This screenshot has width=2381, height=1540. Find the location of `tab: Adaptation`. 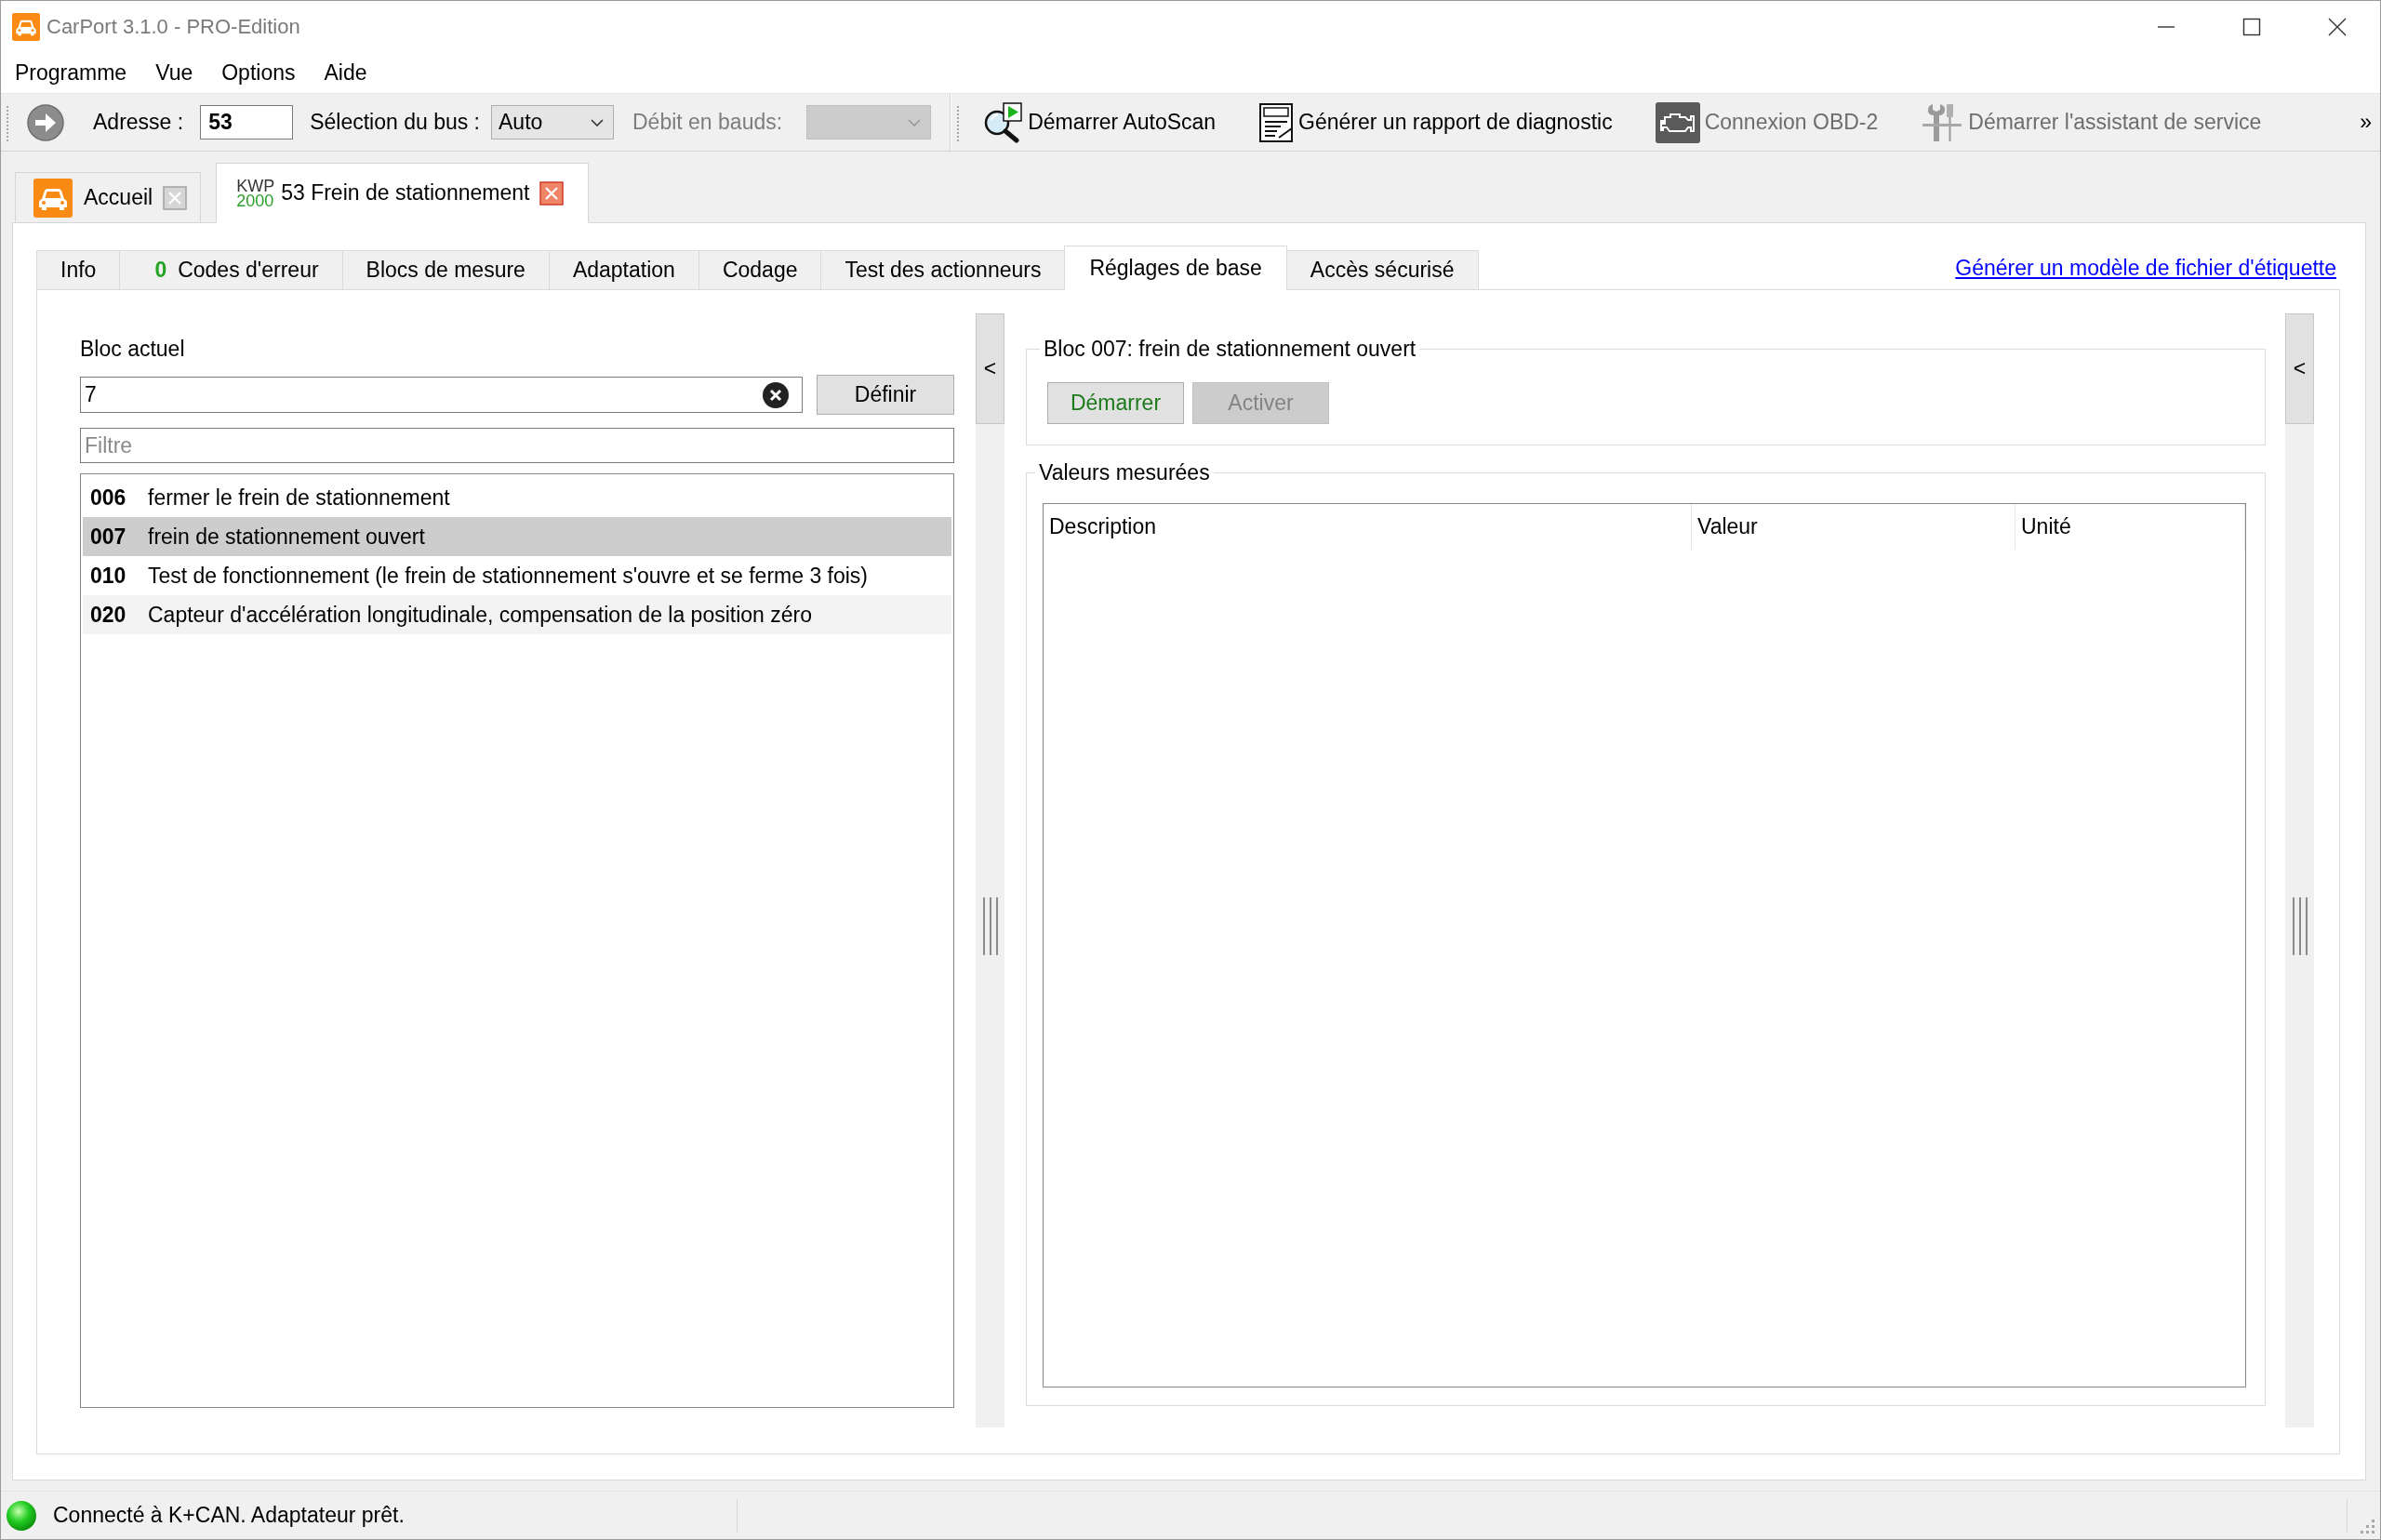

tab: Adaptation is located at coordinates (623, 270).